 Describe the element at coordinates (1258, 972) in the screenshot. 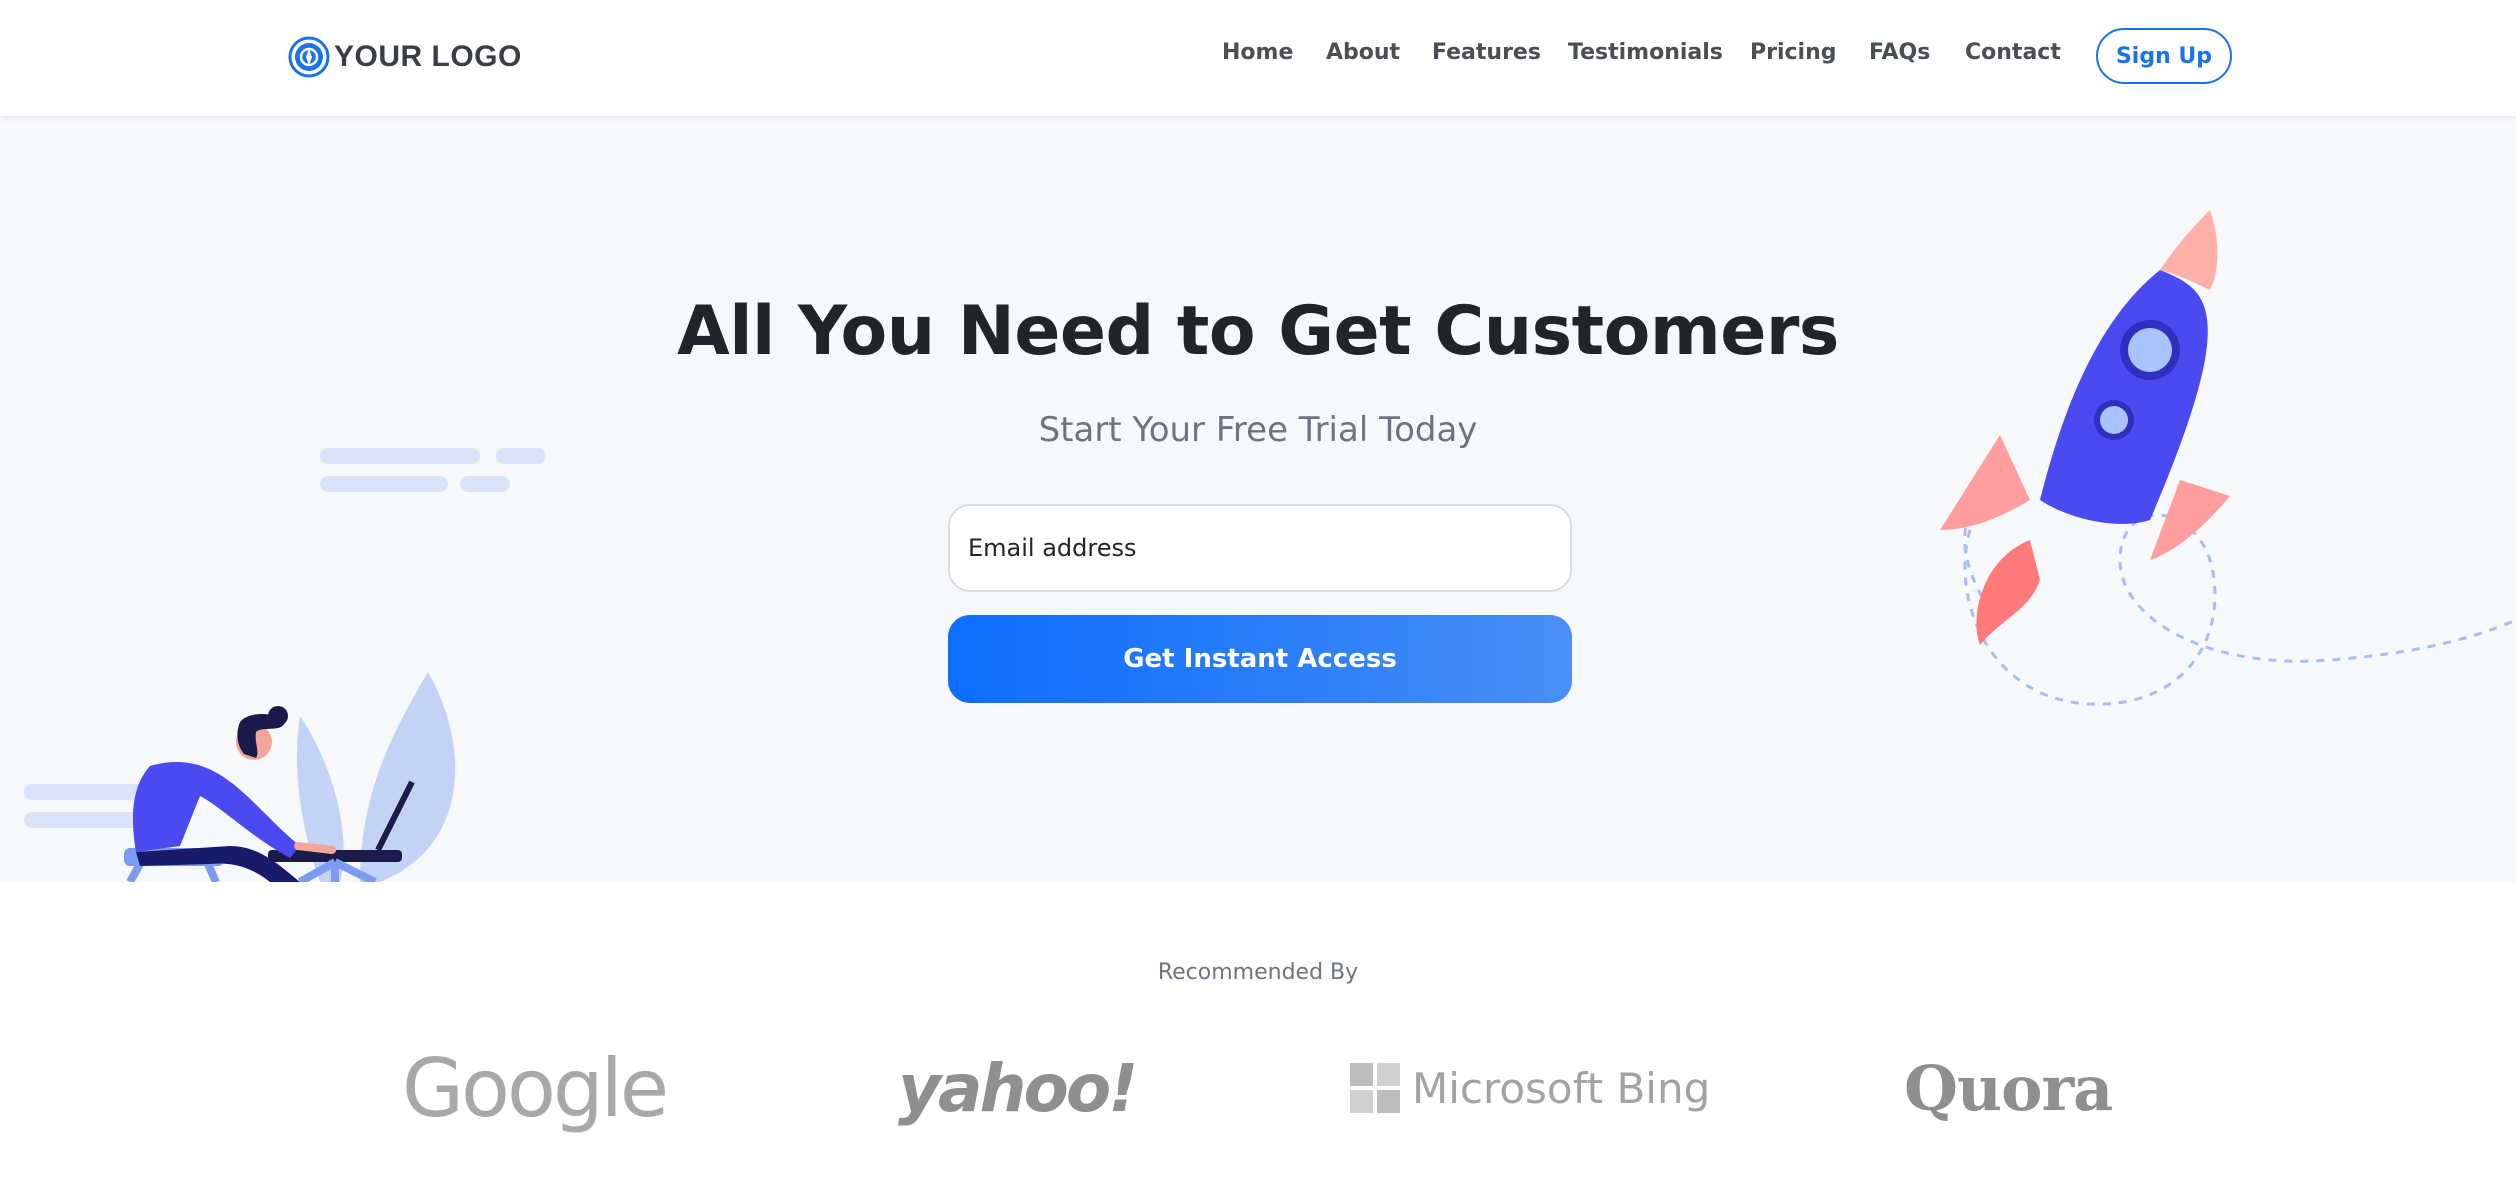

I see `recommended-label: Recommended By` at that location.